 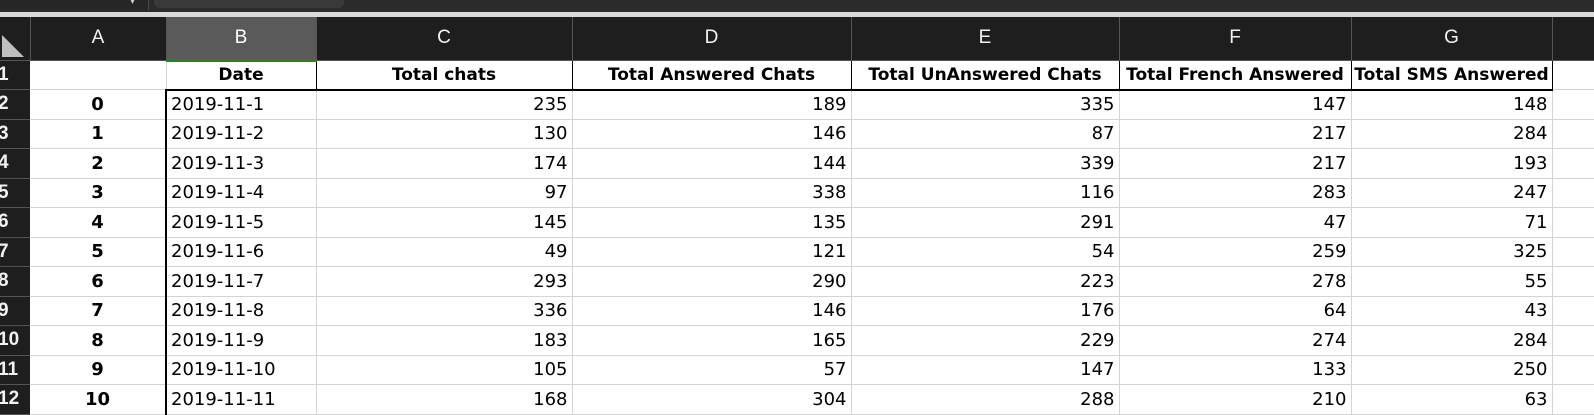 I want to click on select-all-corner, so click(x=15, y=39).